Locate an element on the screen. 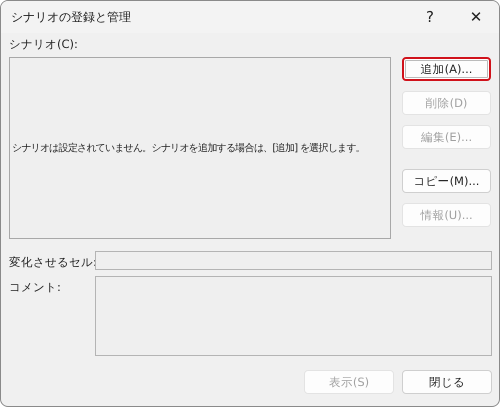 This screenshot has height=407, width=500. comment-label: コメント: is located at coordinates (35, 287).